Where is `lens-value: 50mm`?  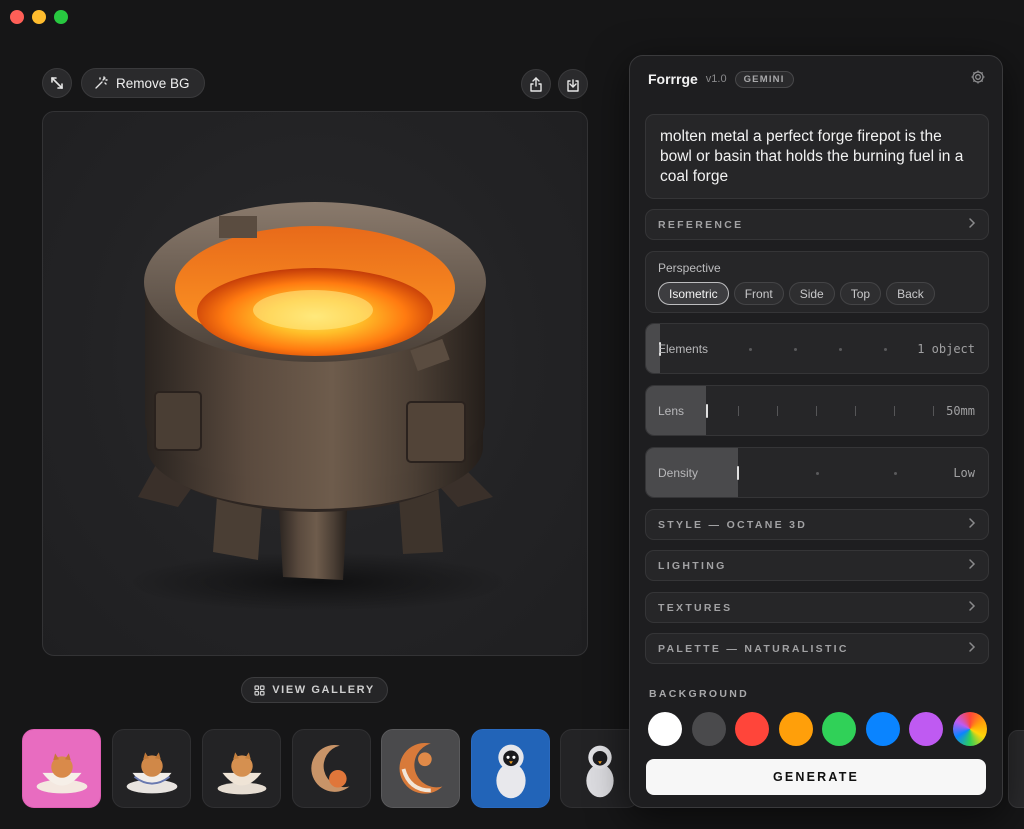
lens-value: 50mm is located at coordinates (960, 411).